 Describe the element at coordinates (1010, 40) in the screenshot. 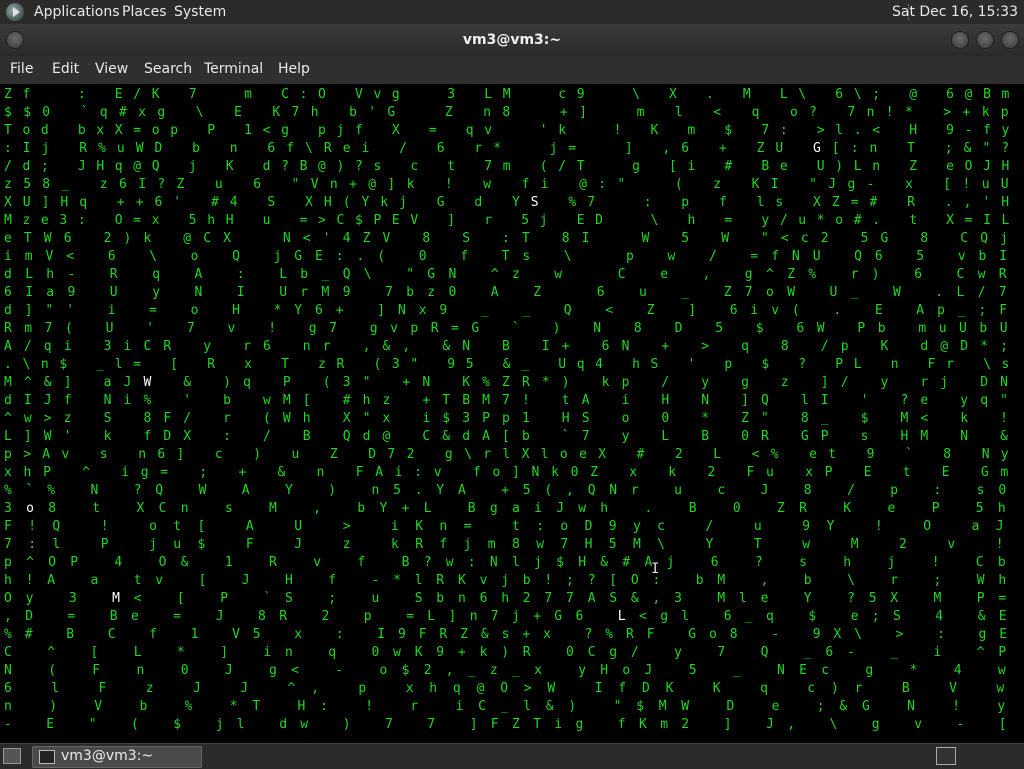

I see `close-button` at that location.